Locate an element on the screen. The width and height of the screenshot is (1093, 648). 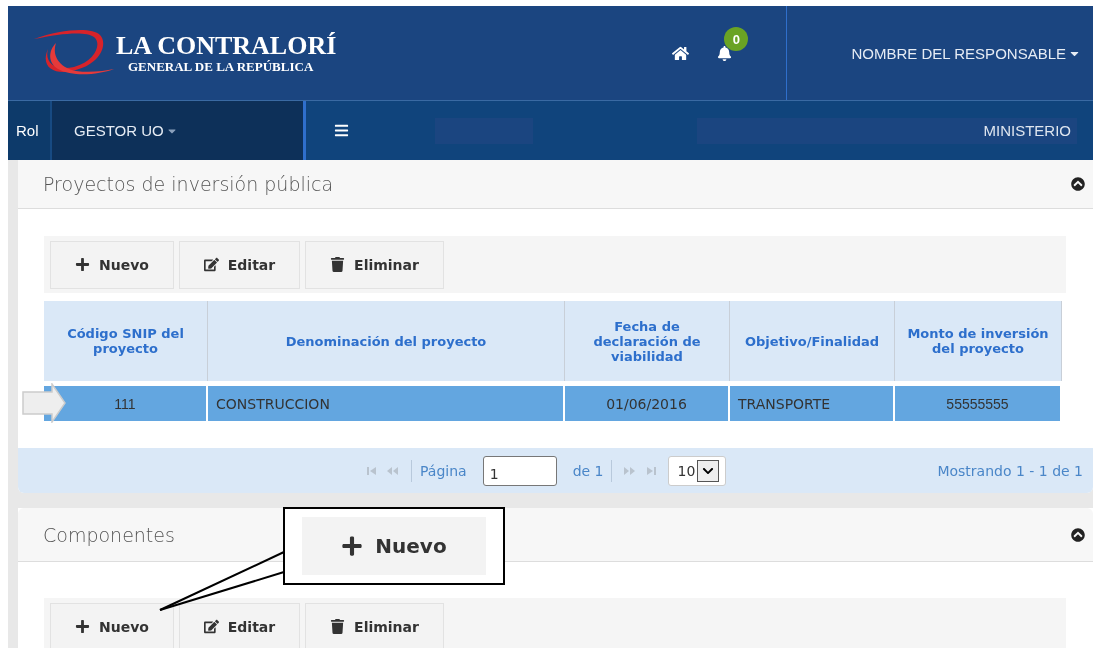
table-cell: 55555555 is located at coordinates (978, 403).